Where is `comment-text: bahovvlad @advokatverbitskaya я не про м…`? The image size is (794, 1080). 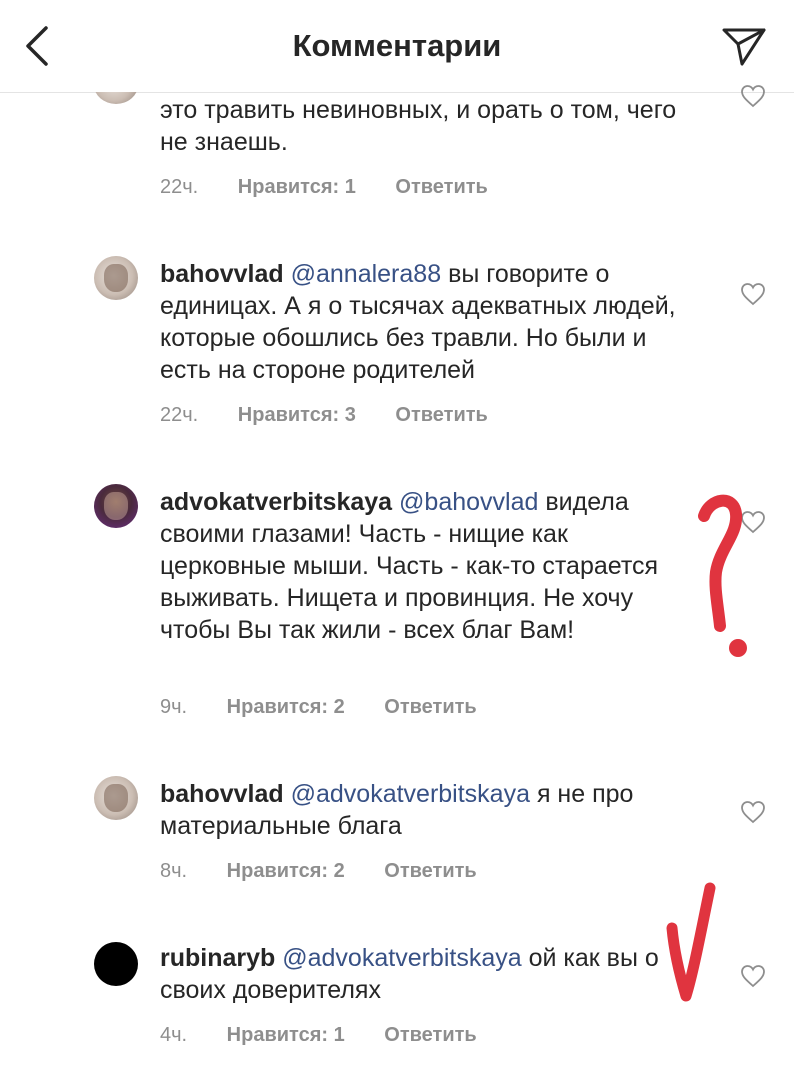
comment-text: bahovvlad @advokatverbitskaya я не про м… is located at coordinates (427, 810).